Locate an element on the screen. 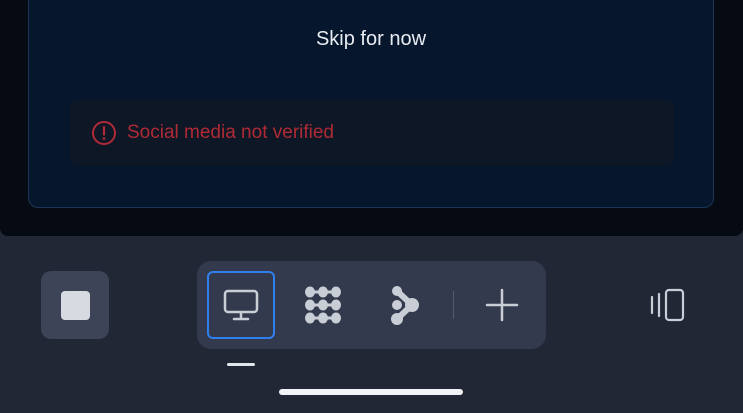  stop-button is located at coordinates (75, 305).